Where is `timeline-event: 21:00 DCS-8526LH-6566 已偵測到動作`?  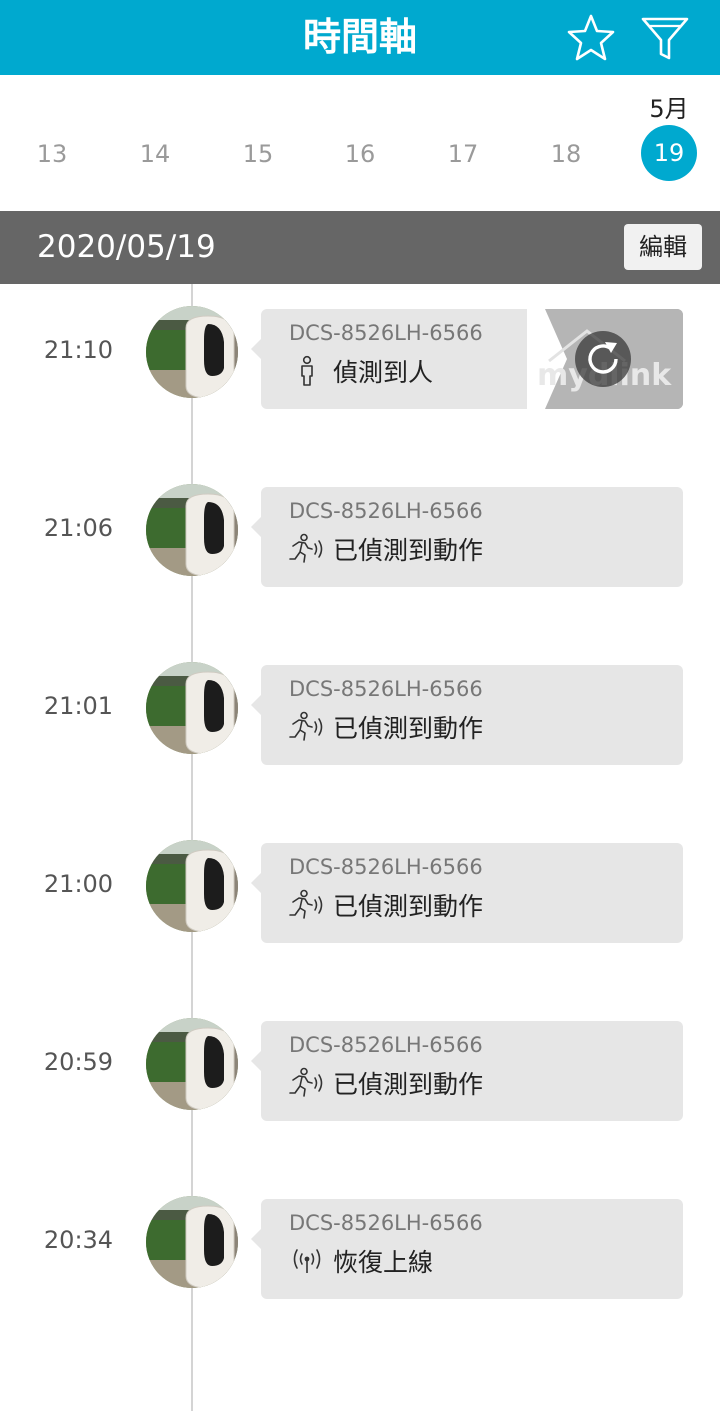 timeline-event: 21:00 DCS-8526LH-6566 已偵測到動作 is located at coordinates (360, 895).